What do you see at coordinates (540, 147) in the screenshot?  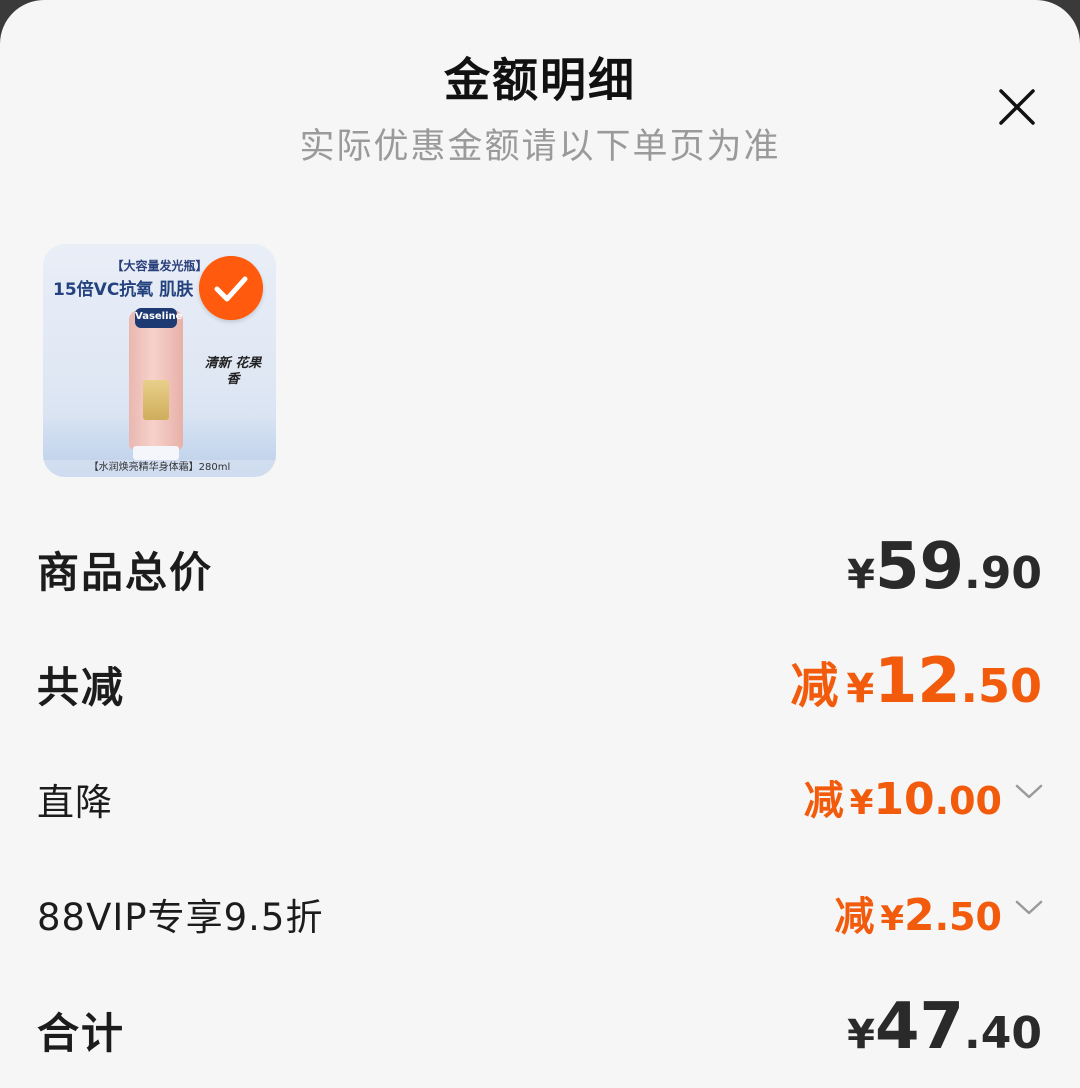 I see `sheet-subtitle: 实际优惠金额请以下单页为准` at bounding box center [540, 147].